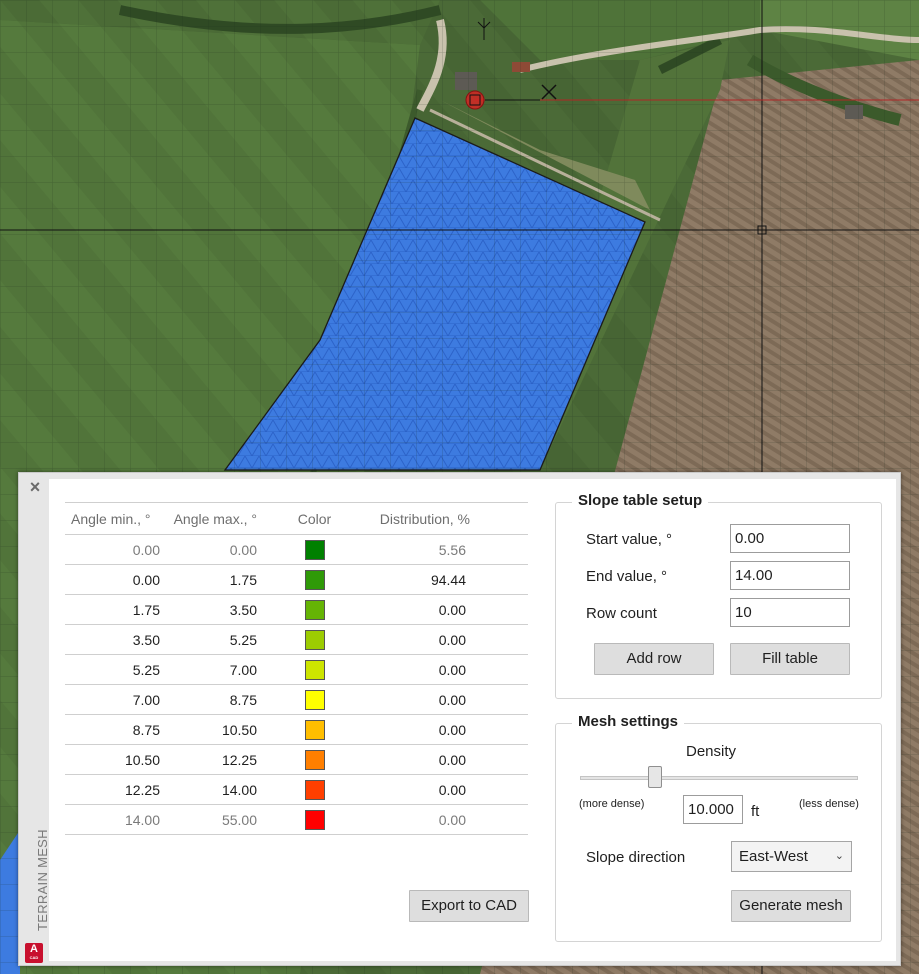 The height and width of the screenshot is (974, 919). What do you see at coordinates (612, 804) in the screenshot?
I see `more-dense-label: (more dense)` at bounding box center [612, 804].